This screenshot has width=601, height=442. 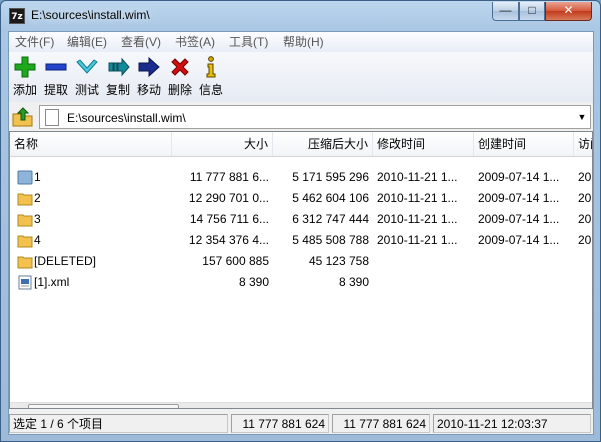 I want to click on move-icon, so click(x=149, y=67).